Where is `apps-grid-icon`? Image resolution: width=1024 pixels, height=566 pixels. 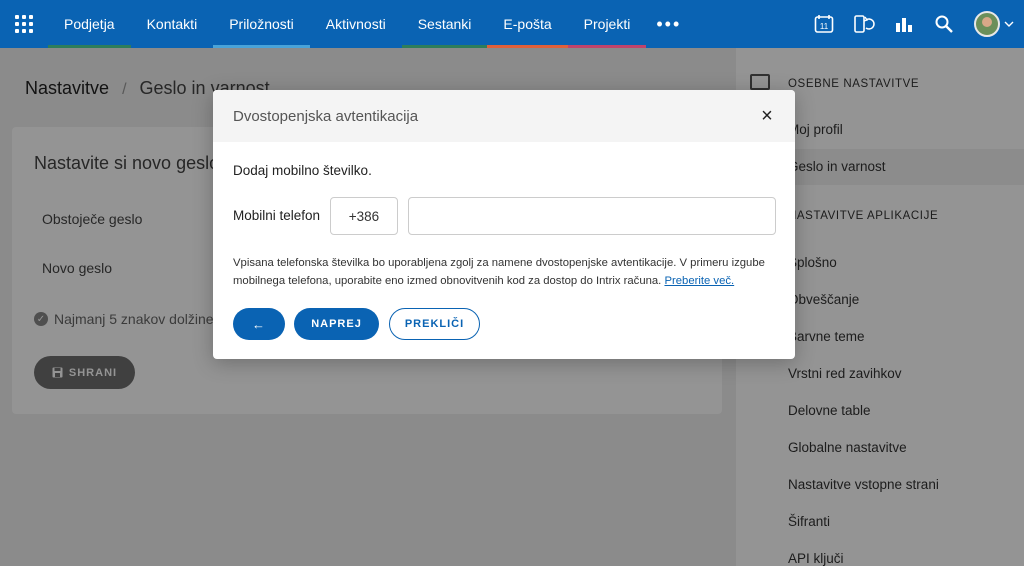
apps-grid-icon is located at coordinates (24, 24).